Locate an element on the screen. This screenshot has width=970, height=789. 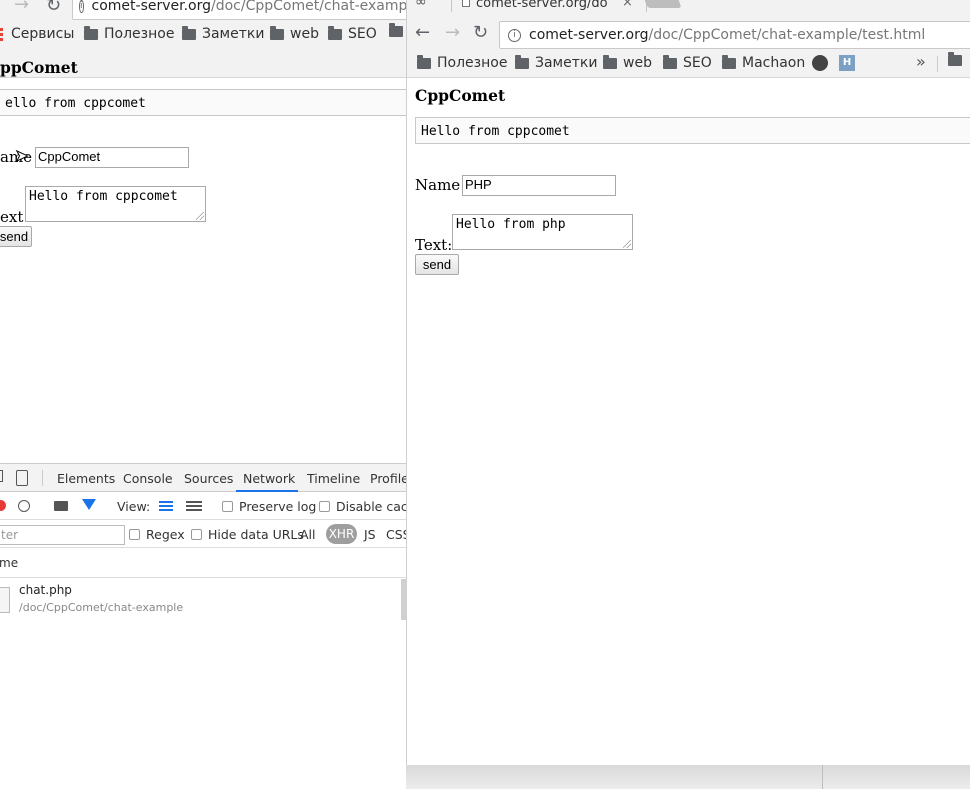
tab-profiles: Profile is located at coordinates (389, 478).